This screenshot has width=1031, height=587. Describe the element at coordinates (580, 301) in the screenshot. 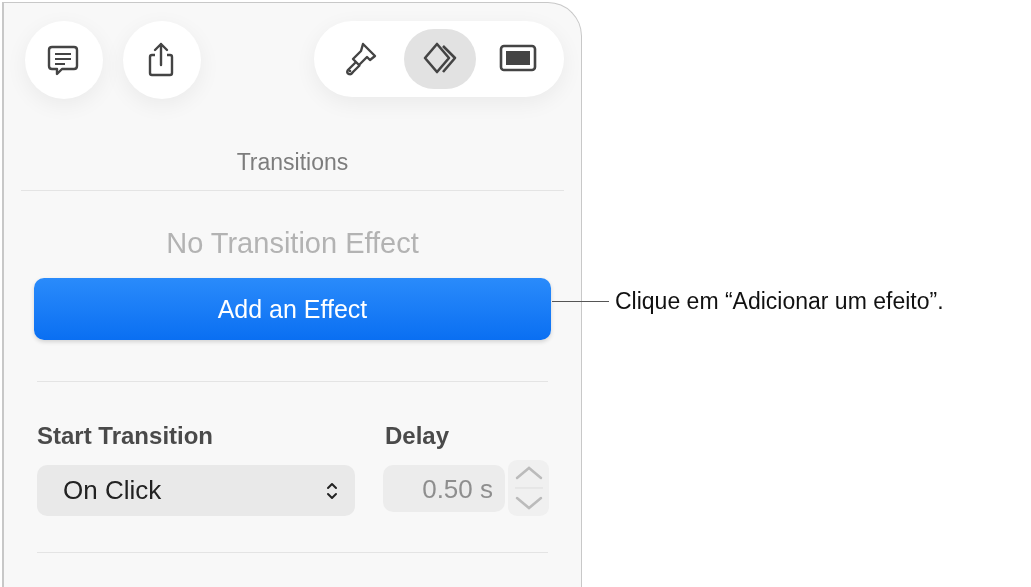

I see `leader-line` at that location.